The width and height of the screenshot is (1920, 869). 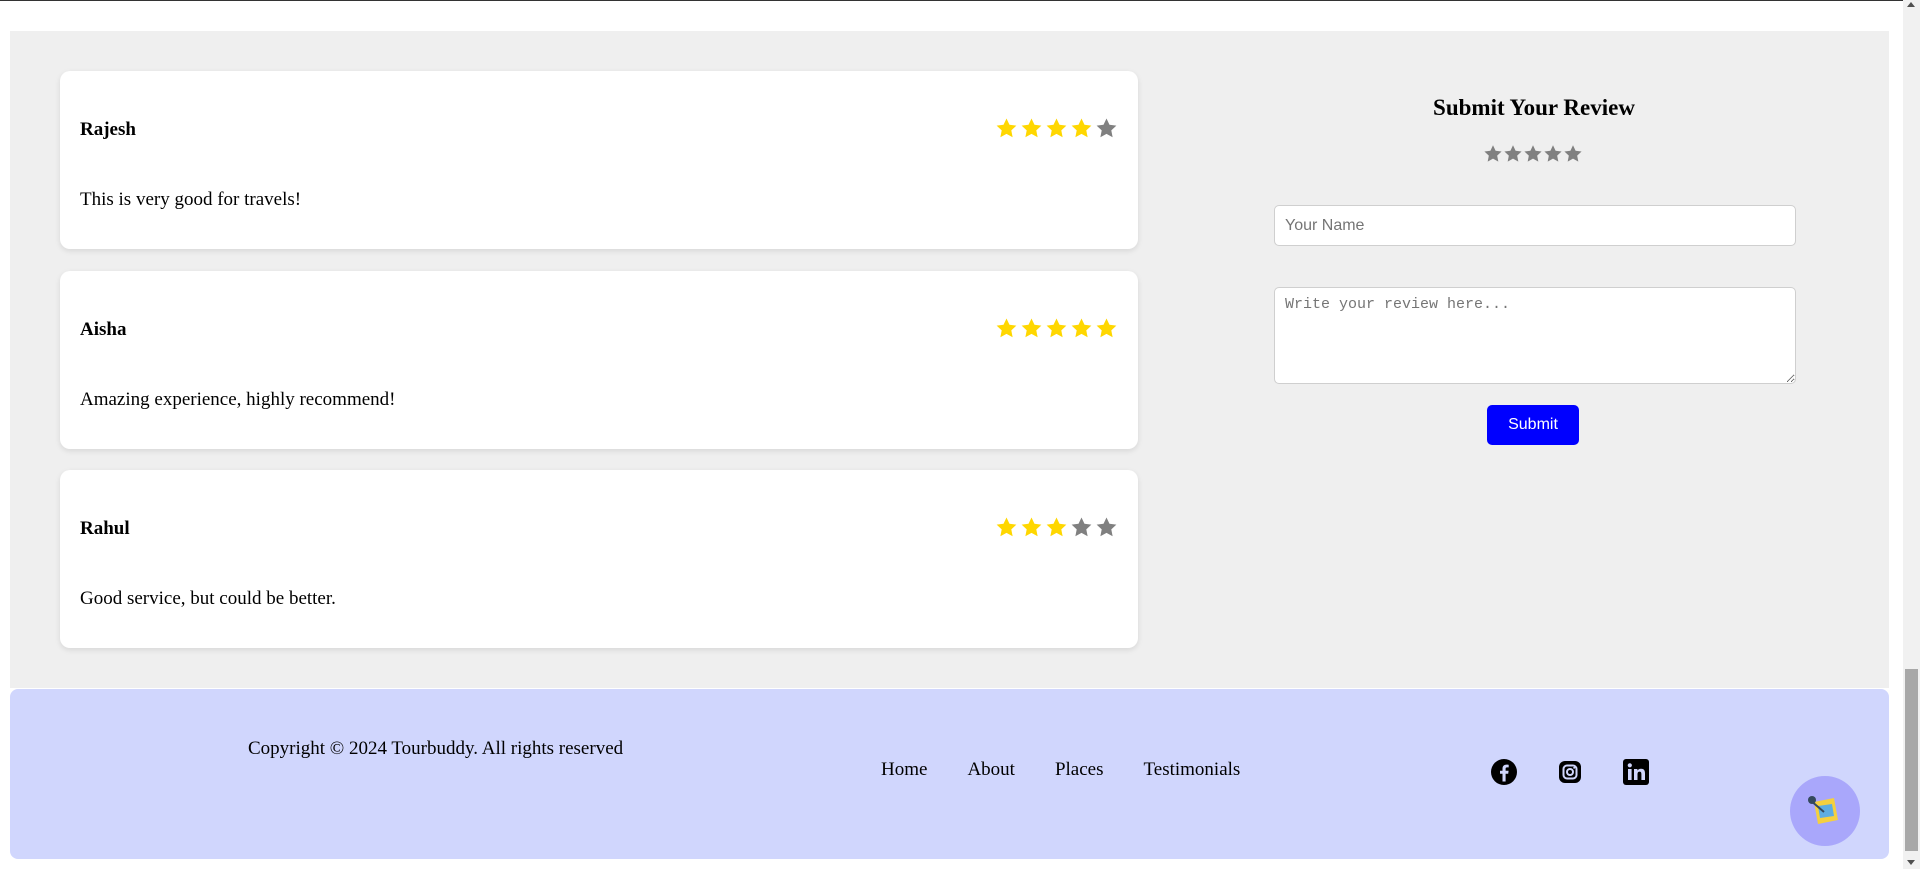 I want to click on instagram-icon, so click(x=1570, y=772).